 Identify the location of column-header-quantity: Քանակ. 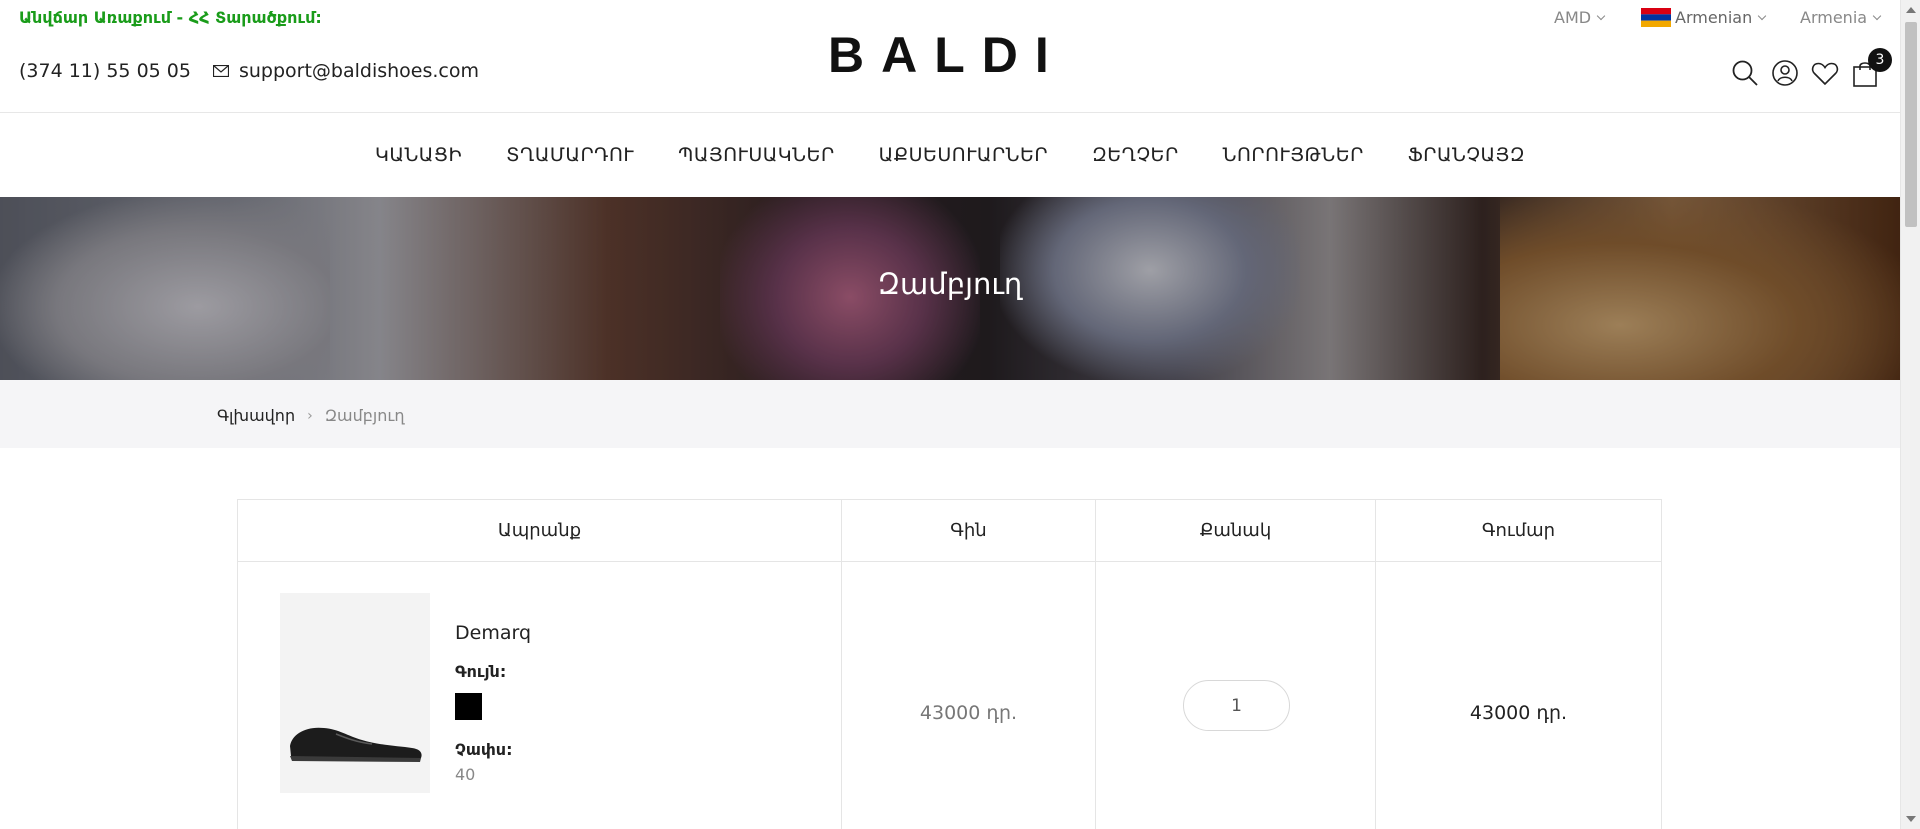
(1236, 530).